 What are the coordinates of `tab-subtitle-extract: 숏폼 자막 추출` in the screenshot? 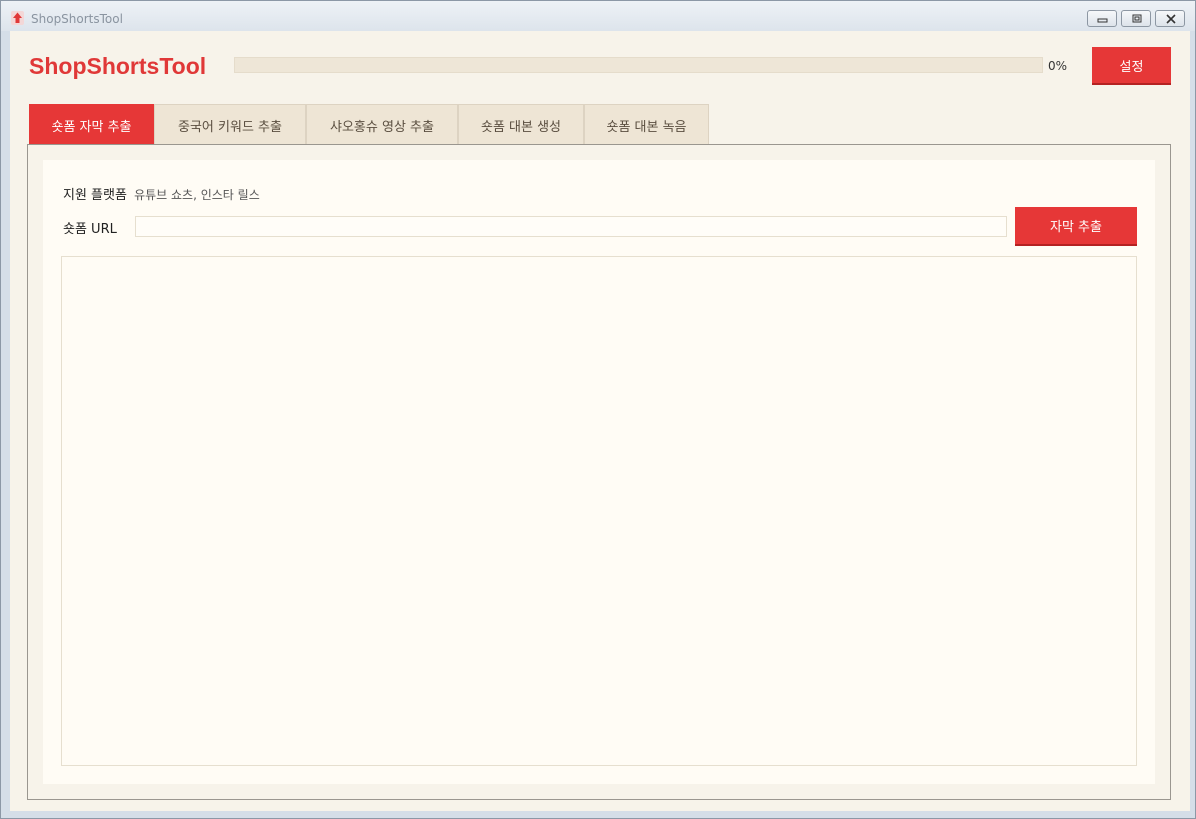 It's located at (91, 124).